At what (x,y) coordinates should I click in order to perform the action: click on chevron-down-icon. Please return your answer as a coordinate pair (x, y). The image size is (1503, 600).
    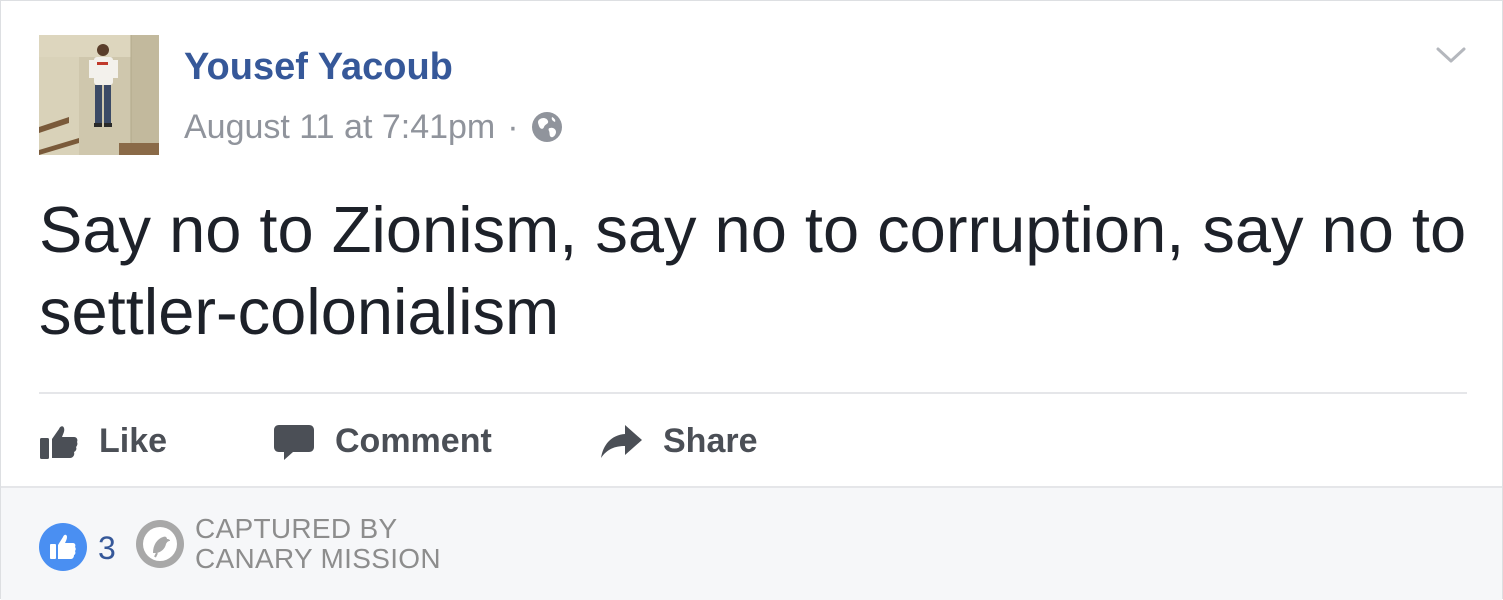
    Looking at the image, I should click on (1451, 55).